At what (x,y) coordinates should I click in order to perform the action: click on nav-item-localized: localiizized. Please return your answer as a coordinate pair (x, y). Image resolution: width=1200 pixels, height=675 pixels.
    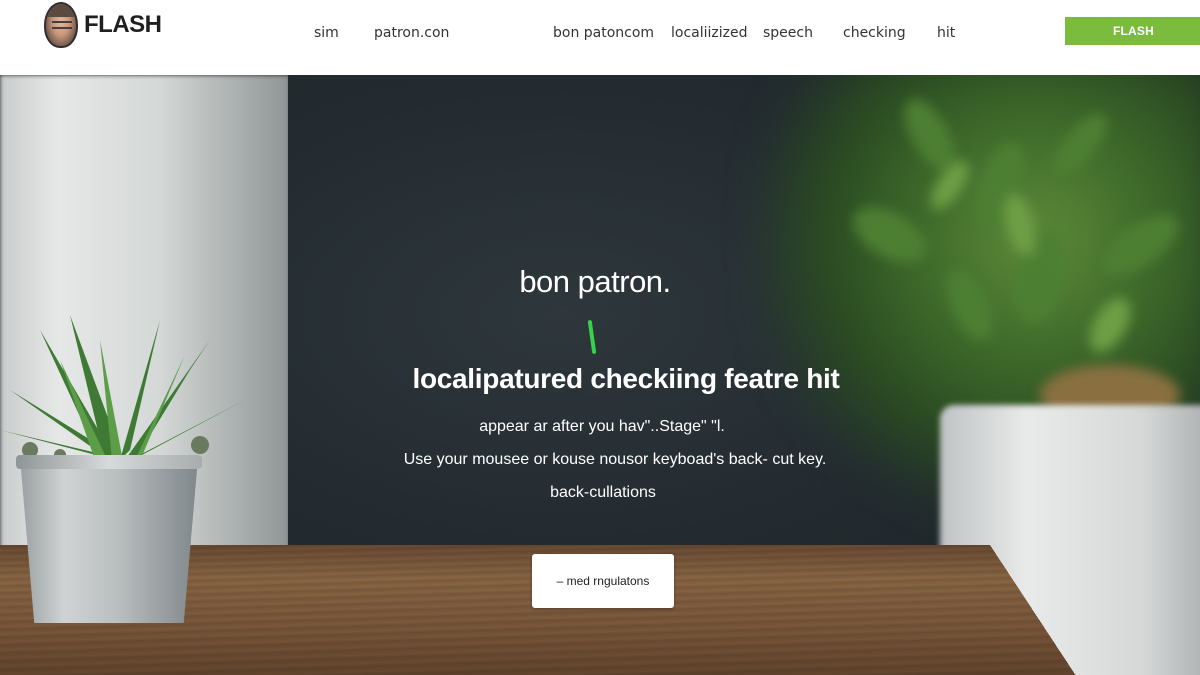
    Looking at the image, I should click on (709, 33).